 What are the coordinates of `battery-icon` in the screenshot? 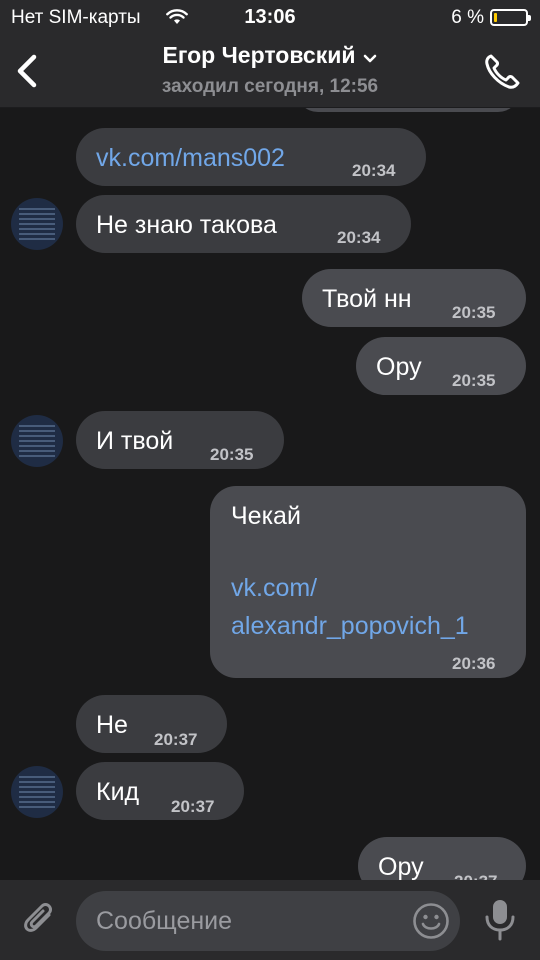 It's located at (510, 17).